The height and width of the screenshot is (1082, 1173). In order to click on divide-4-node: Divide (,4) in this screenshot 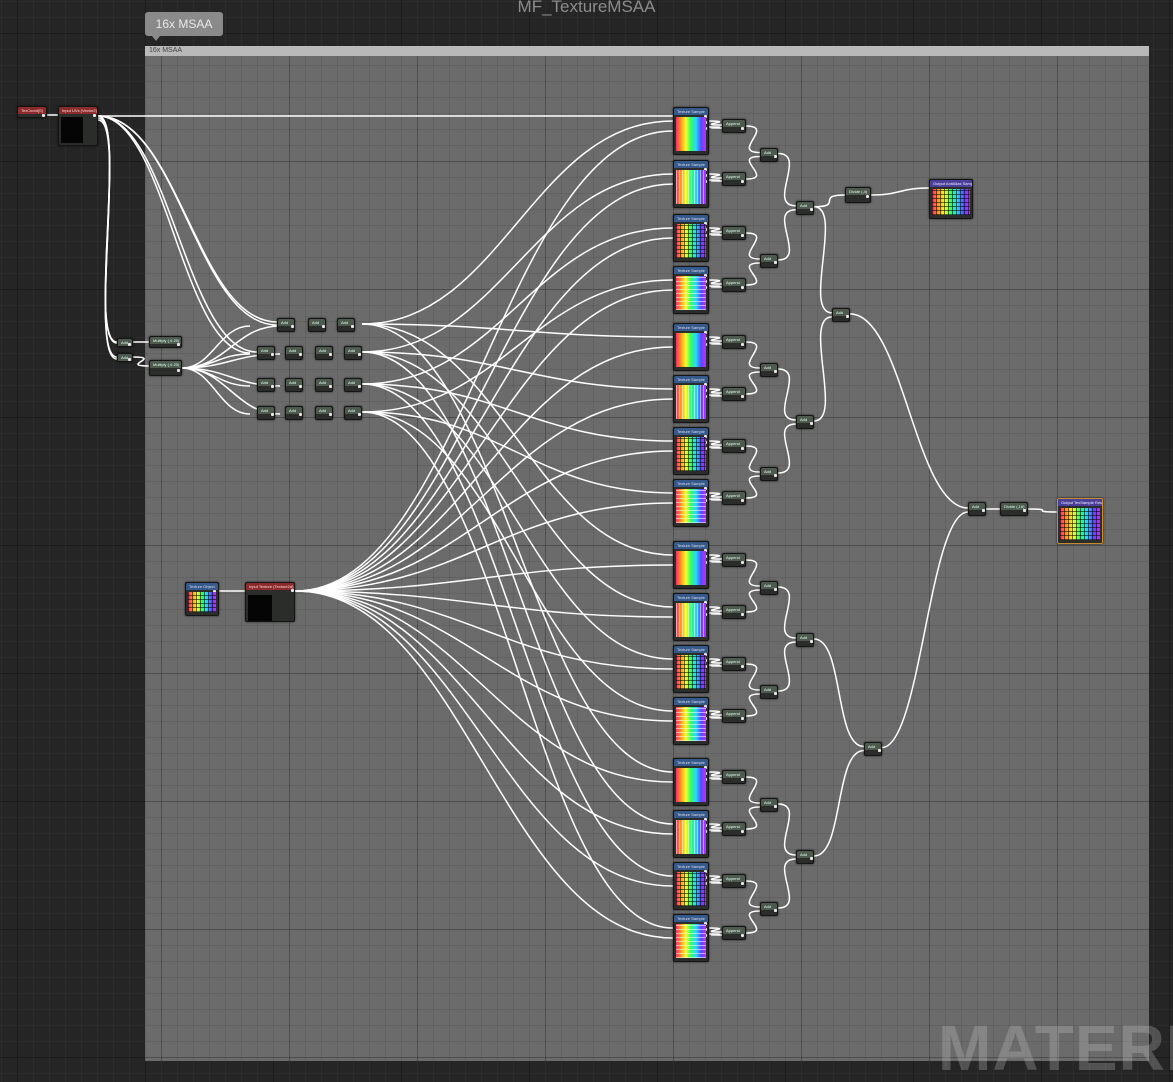, I will do `click(858, 195)`.